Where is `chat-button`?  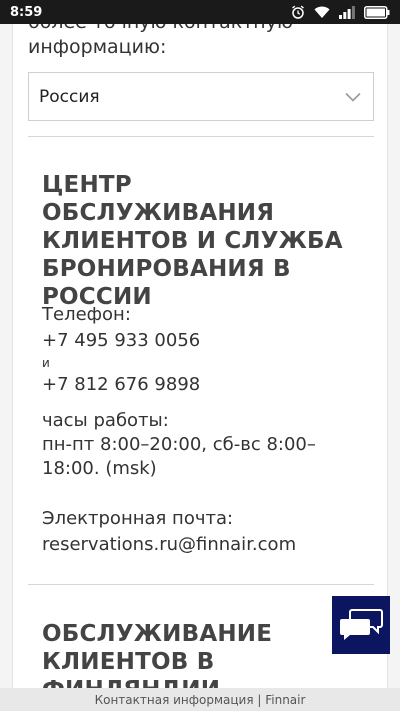 chat-button is located at coordinates (361, 625).